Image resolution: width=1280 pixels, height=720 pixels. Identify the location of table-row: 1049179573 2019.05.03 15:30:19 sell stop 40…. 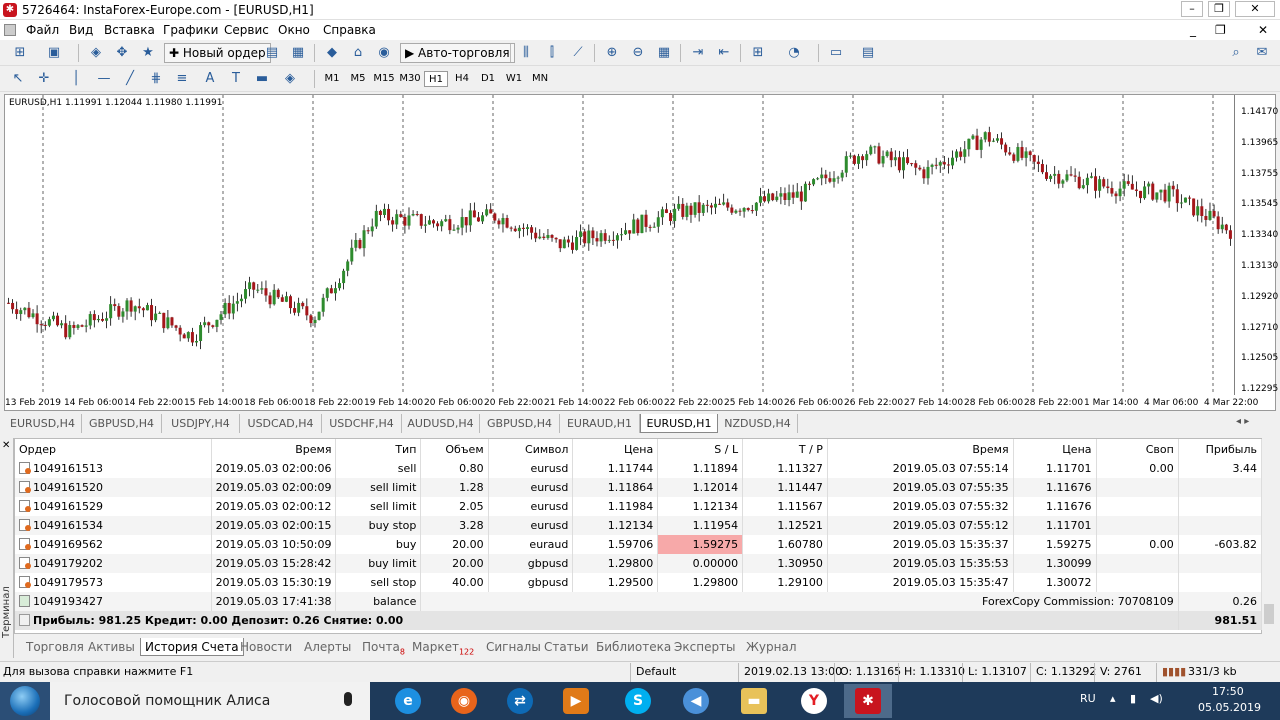
(639, 582).